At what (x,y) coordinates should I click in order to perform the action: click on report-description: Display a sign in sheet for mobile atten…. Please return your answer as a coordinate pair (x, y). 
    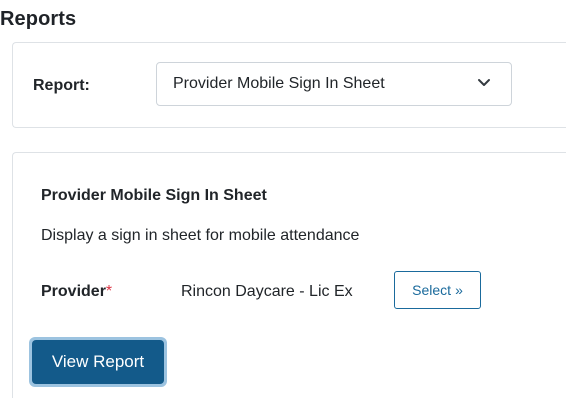
    Looking at the image, I should click on (200, 235).